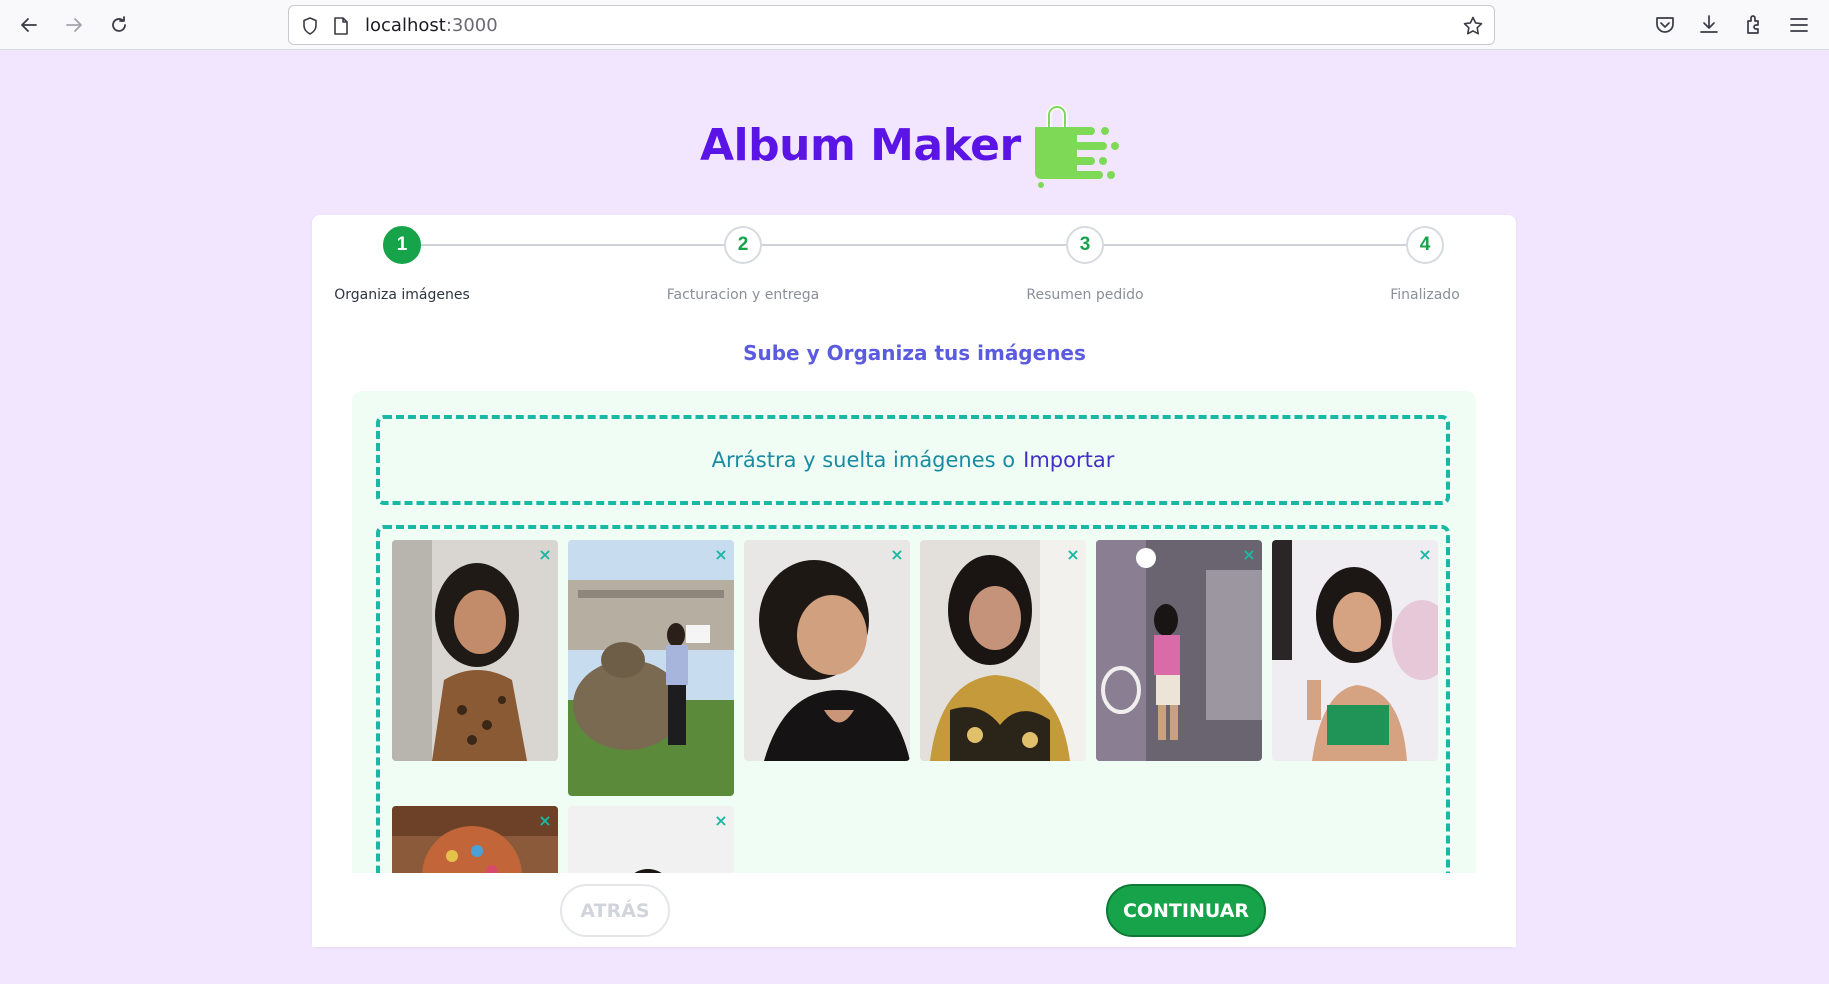  What do you see at coordinates (1799, 25) in the screenshot?
I see `menu-icon` at bounding box center [1799, 25].